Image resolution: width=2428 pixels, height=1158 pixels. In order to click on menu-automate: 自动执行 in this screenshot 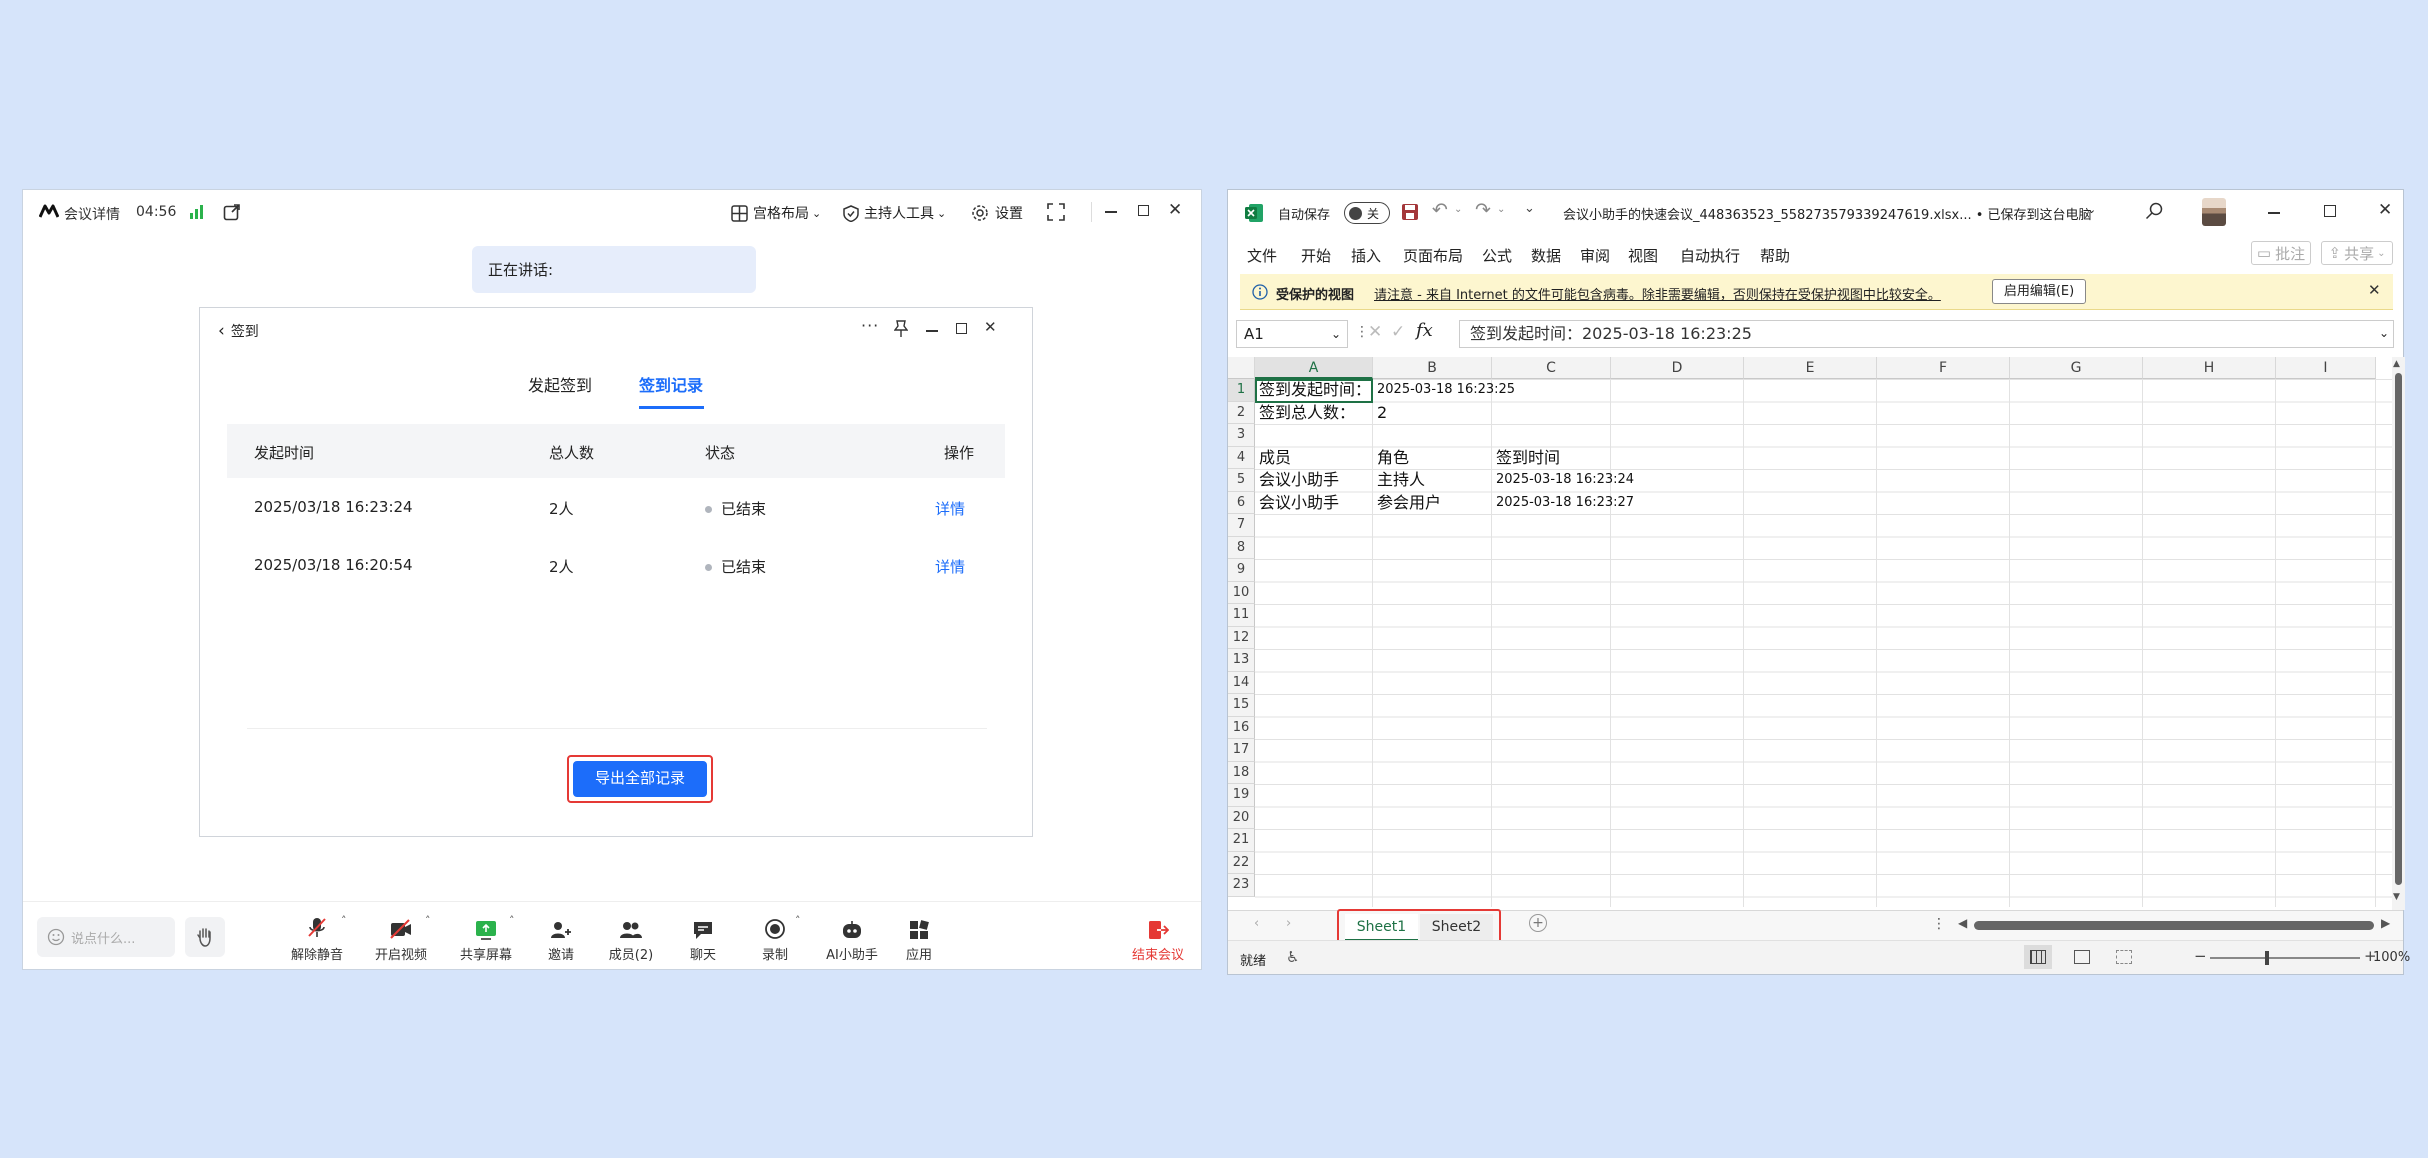, I will do `click(1710, 255)`.